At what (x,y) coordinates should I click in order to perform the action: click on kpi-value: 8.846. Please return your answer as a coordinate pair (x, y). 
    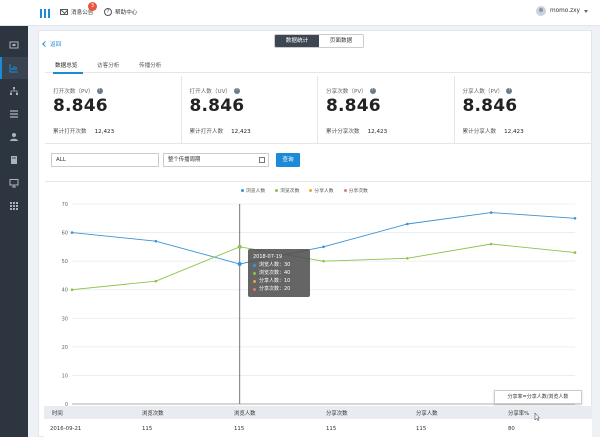
    Looking at the image, I should click on (490, 106).